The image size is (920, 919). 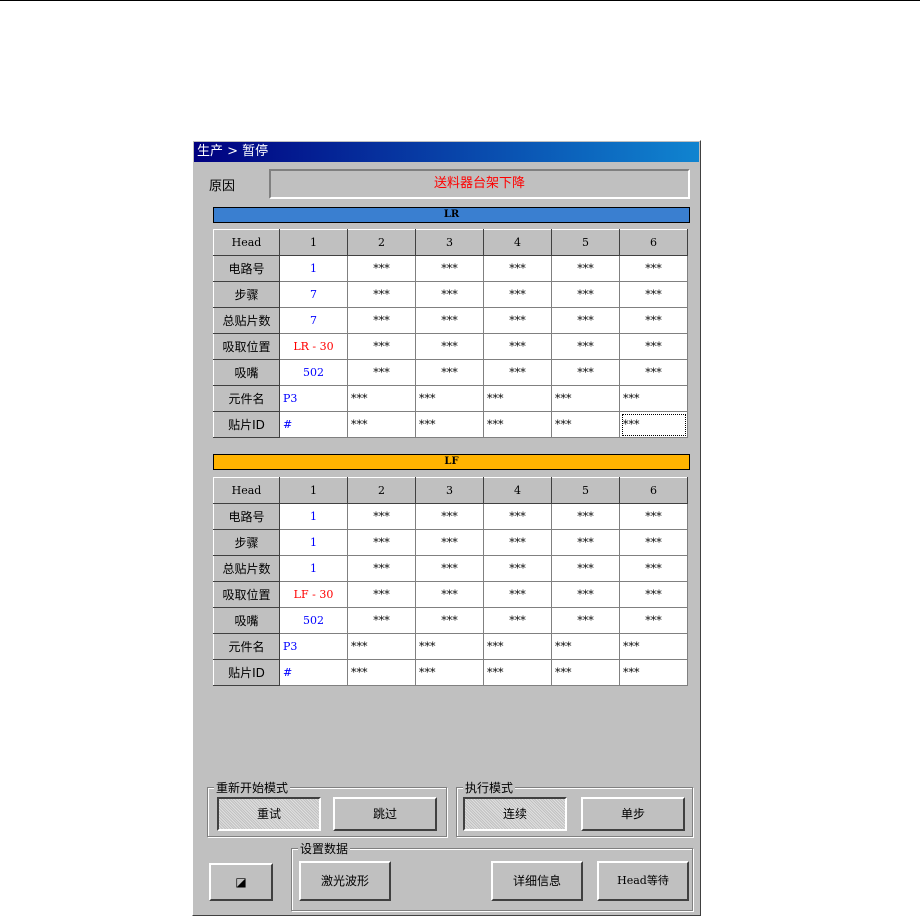 I want to click on table-cell: LR - 30, so click(x=313, y=346).